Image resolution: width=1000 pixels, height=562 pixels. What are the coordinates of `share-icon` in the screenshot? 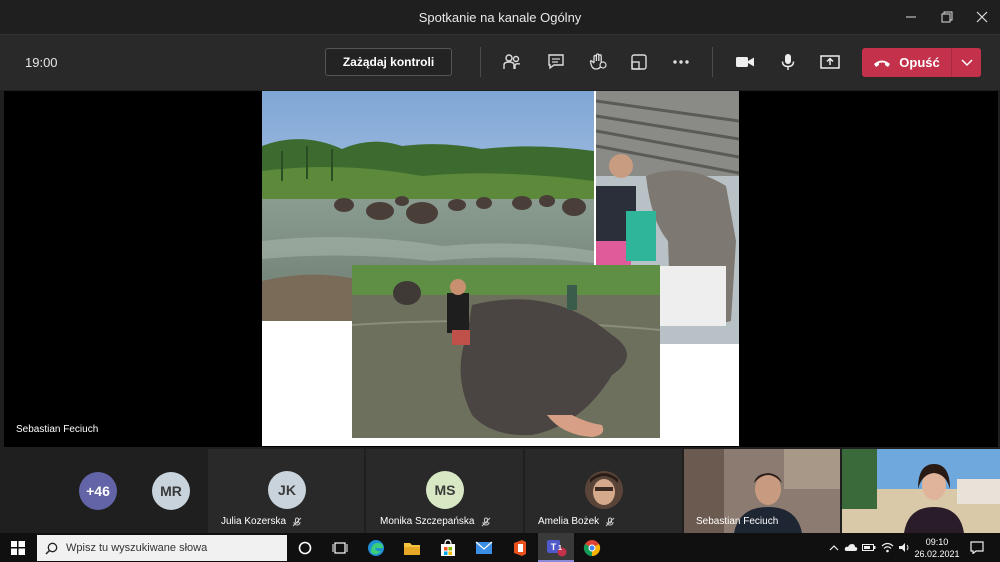 It's located at (830, 62).